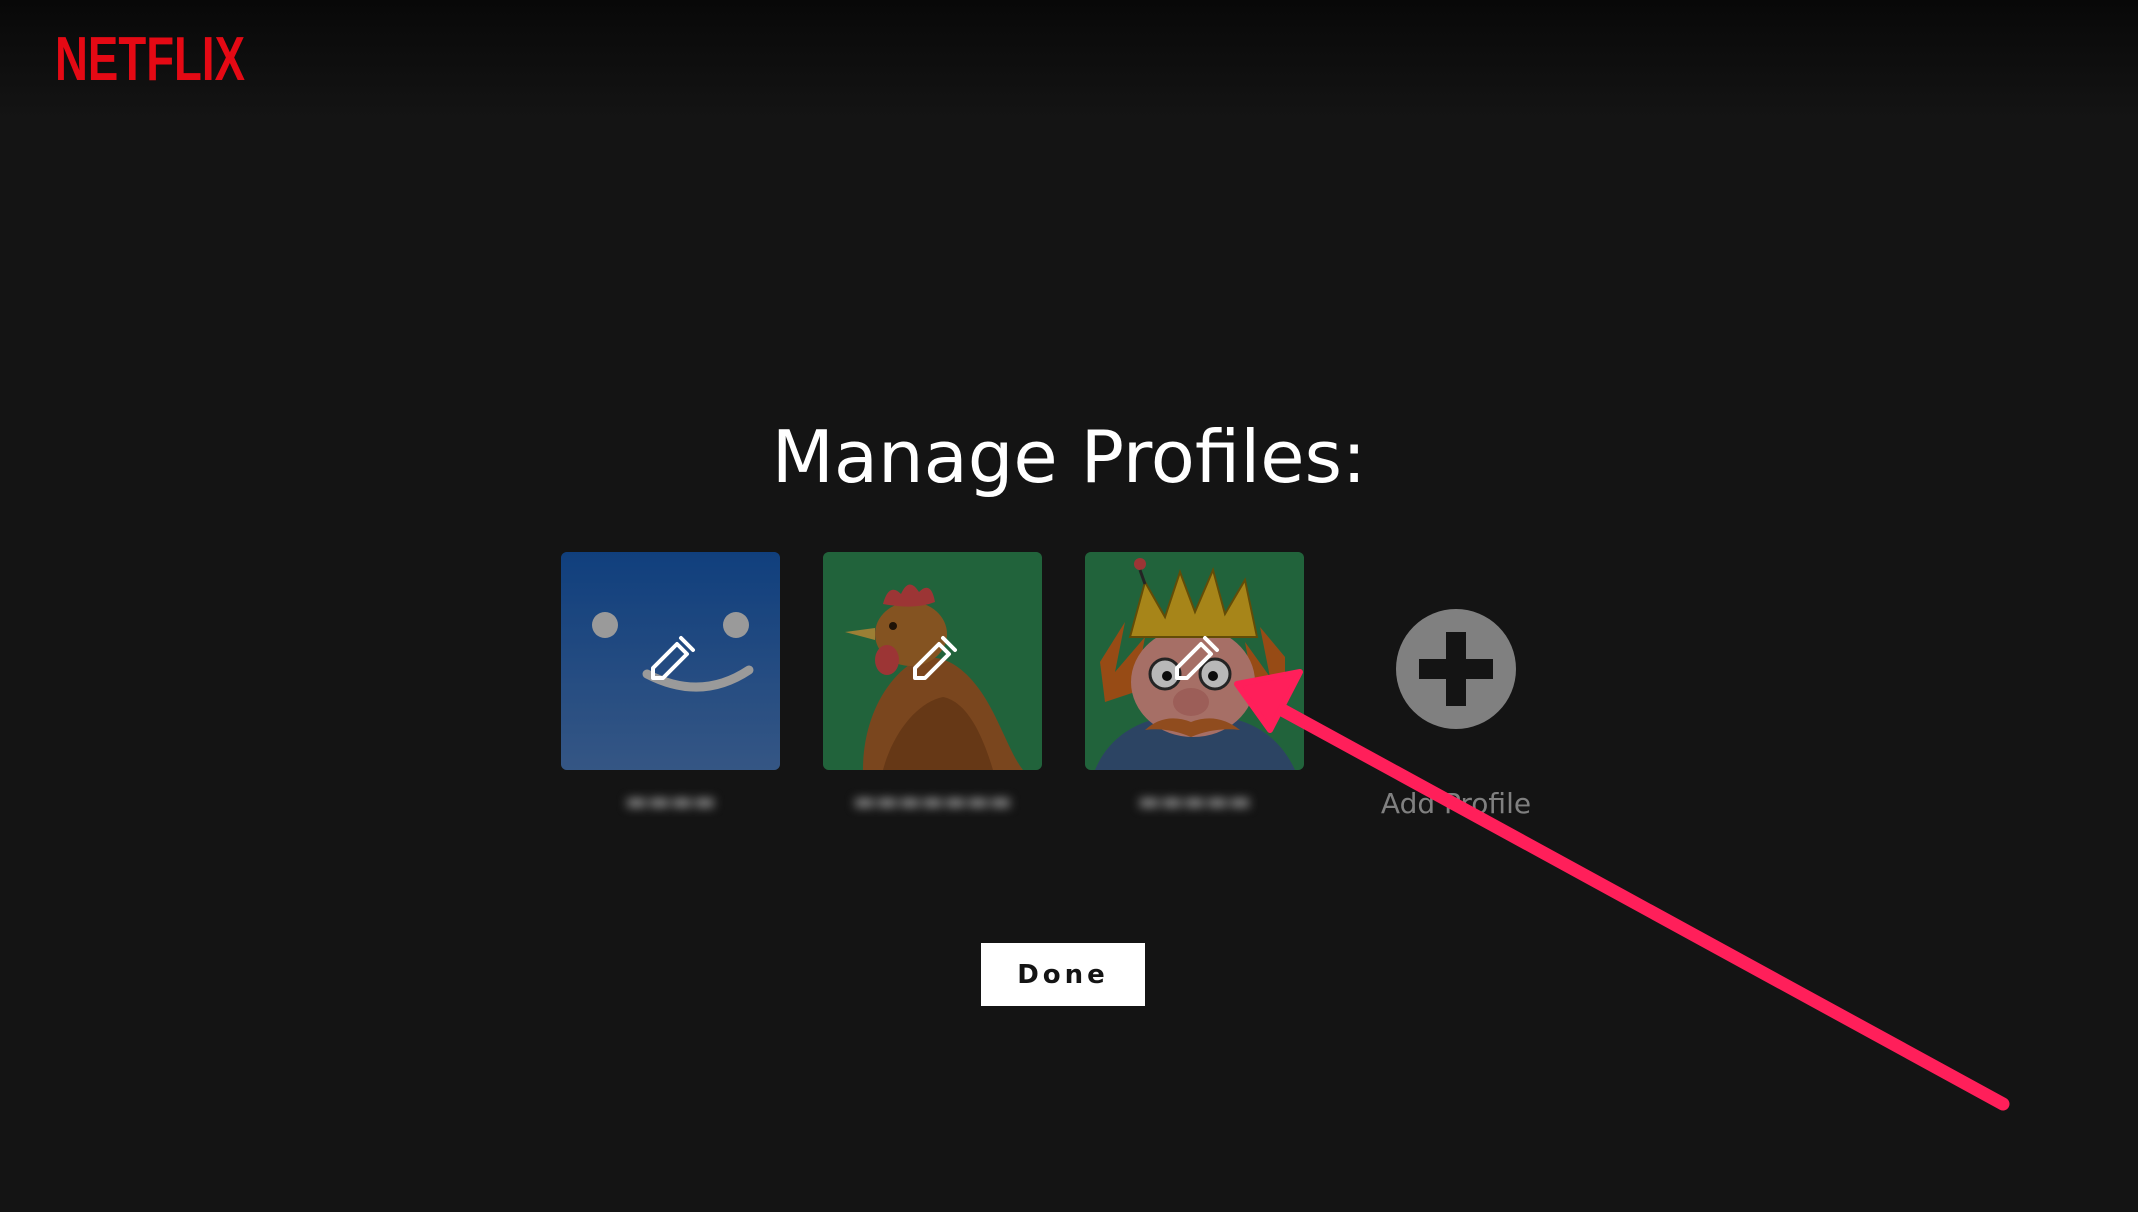  What do you see at coordinates (1063, 974) in the screenshot?
I see `done-button: Done` at bounding box center [1063, 974].